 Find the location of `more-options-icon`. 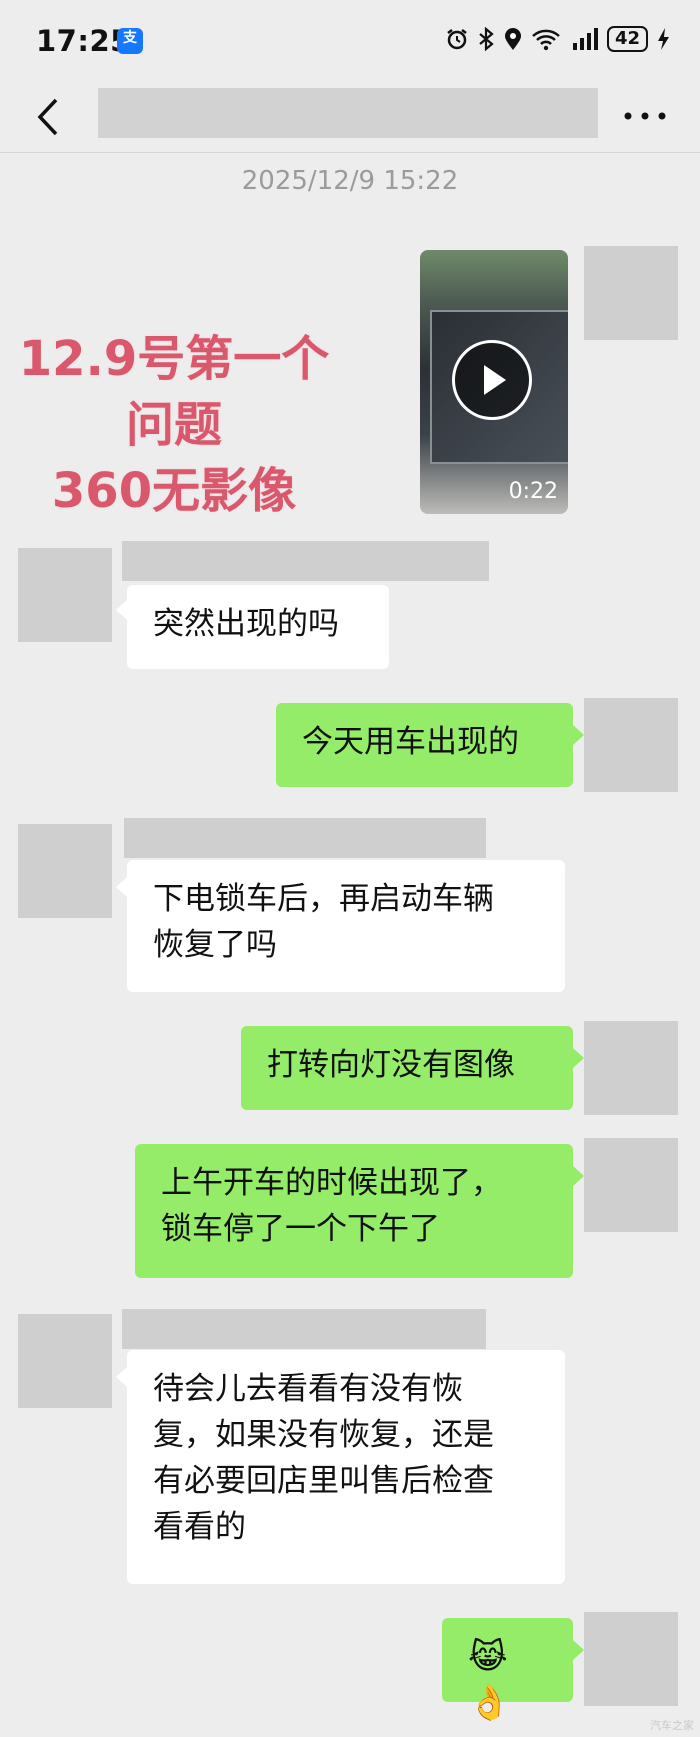

more-options-icon is located at coordinates (645, 116).